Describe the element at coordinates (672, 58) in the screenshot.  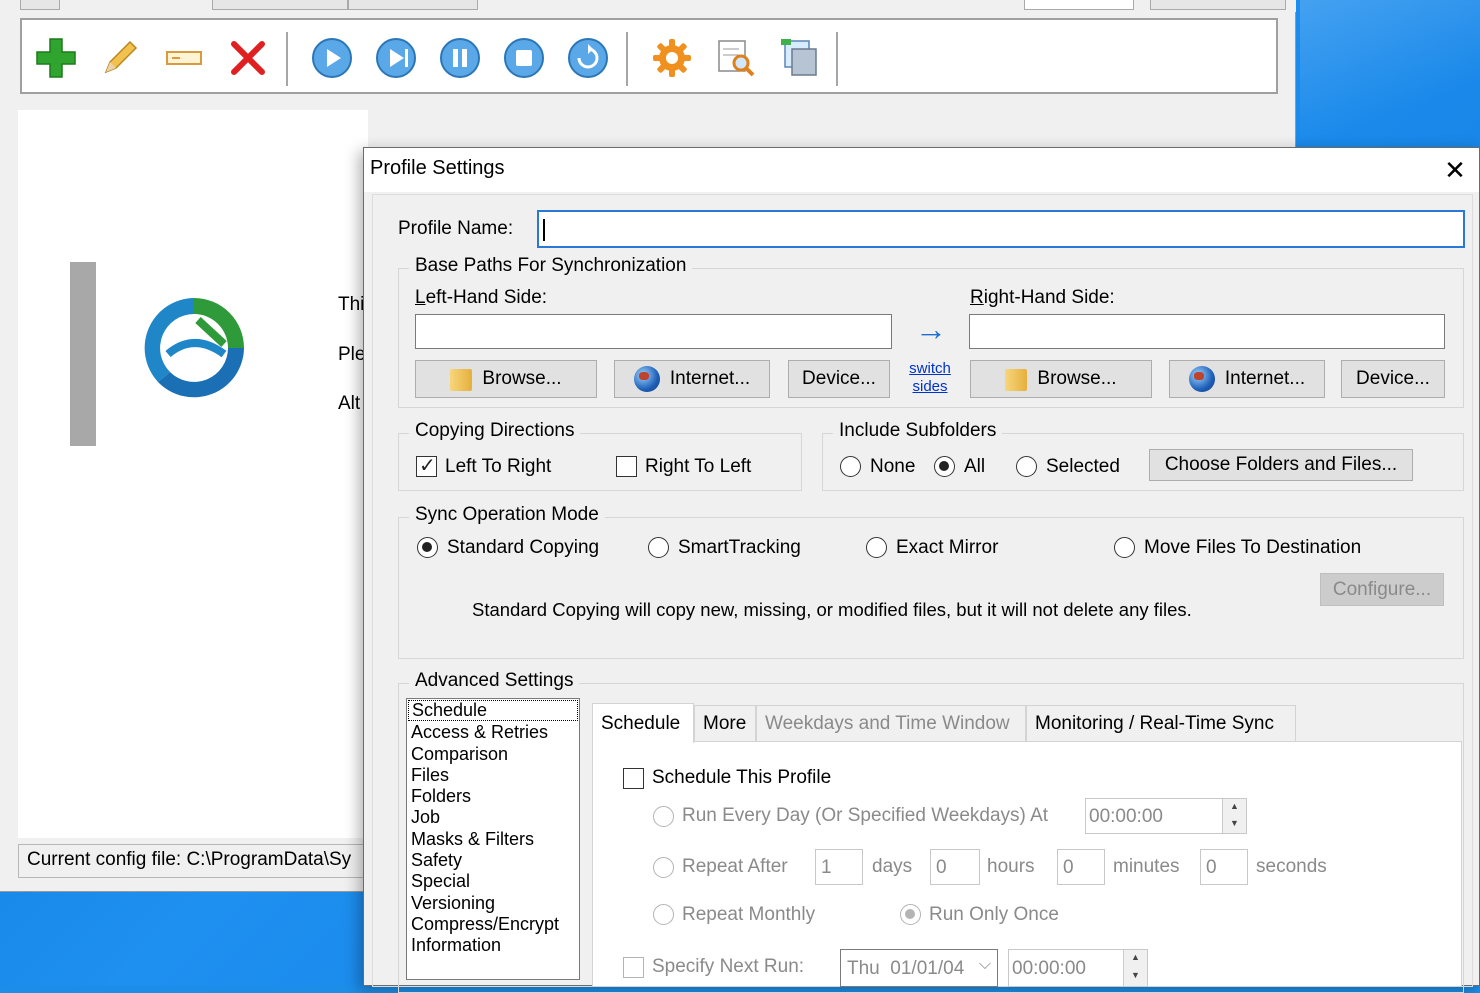
I see `settings-icon` at that location.